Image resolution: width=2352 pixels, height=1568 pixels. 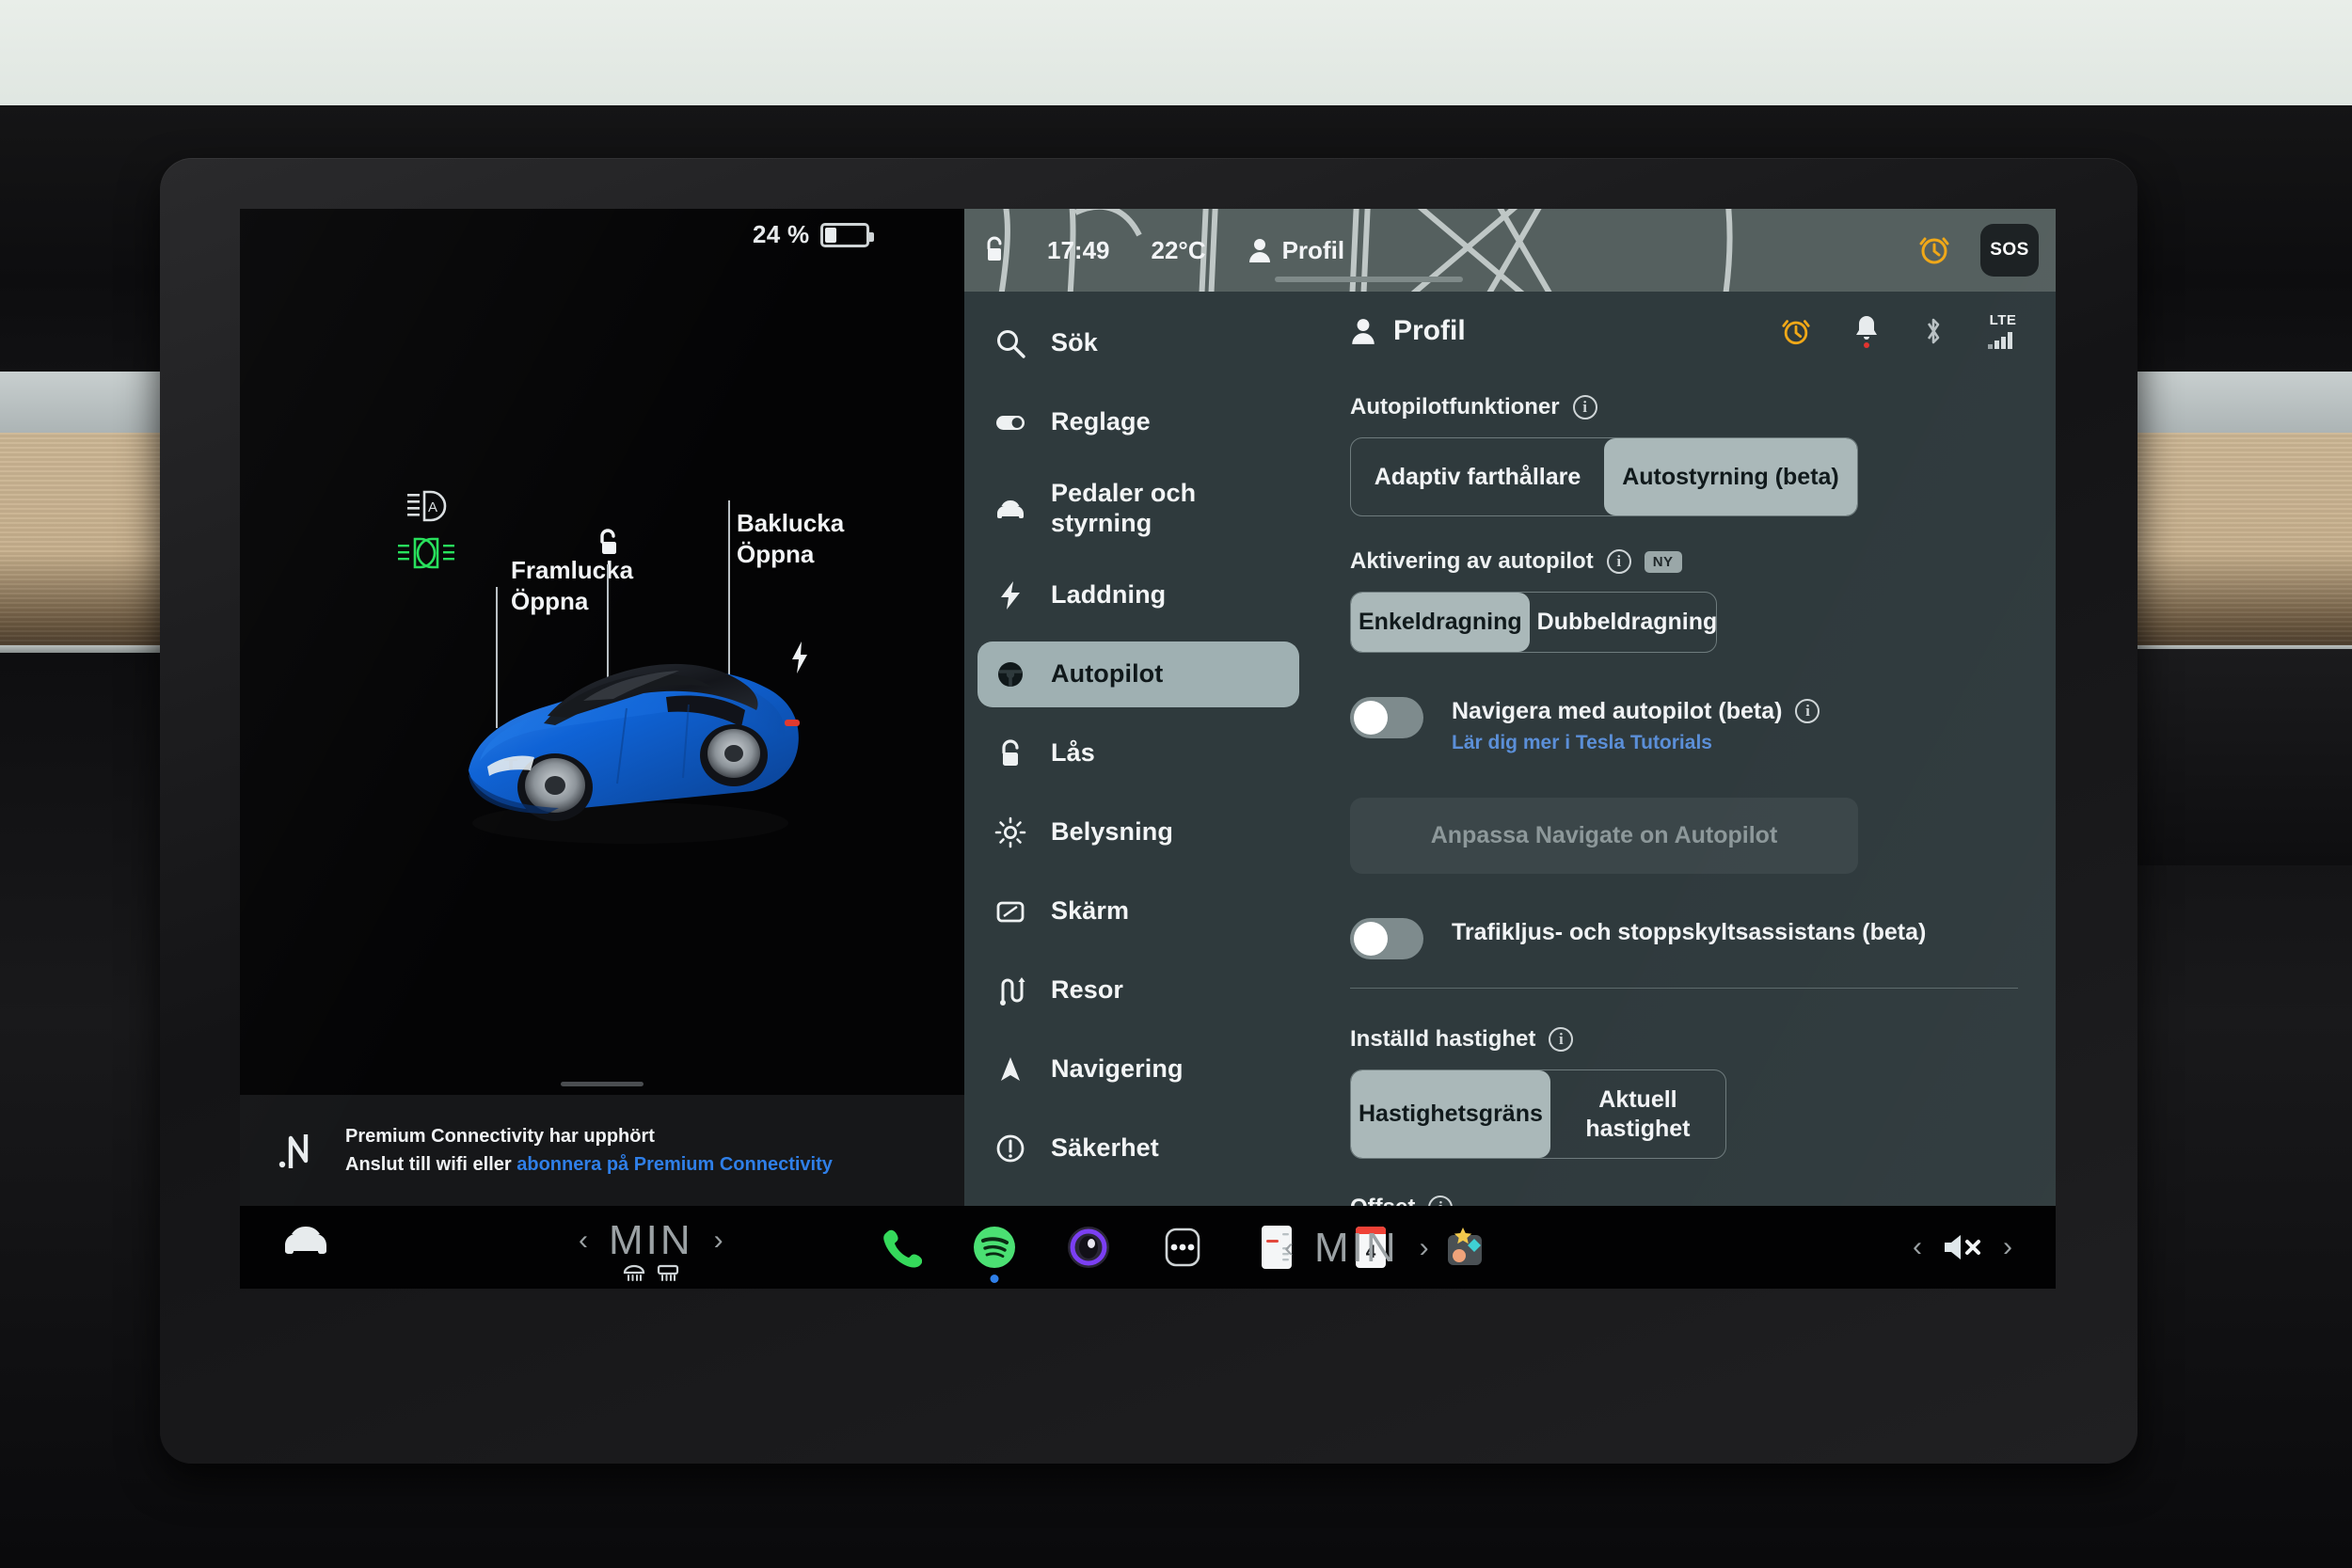 I want to click on rear-trunk-callout: Baklucka Öppna, so click(x=790, y=539).